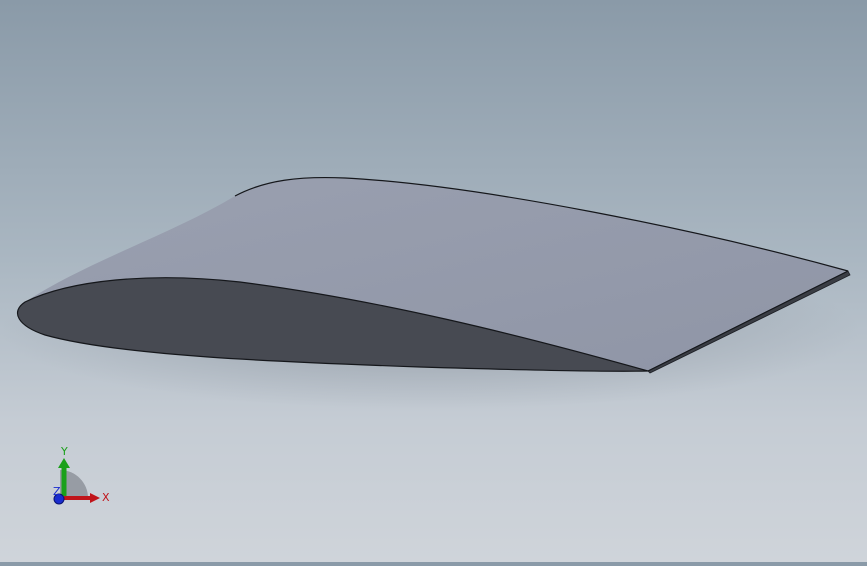 The height and width of the screenshot is (566, 867). Describe the element at coordinates (57, 491) in the screenshot. I see `triad-z-label: Z` at that location.